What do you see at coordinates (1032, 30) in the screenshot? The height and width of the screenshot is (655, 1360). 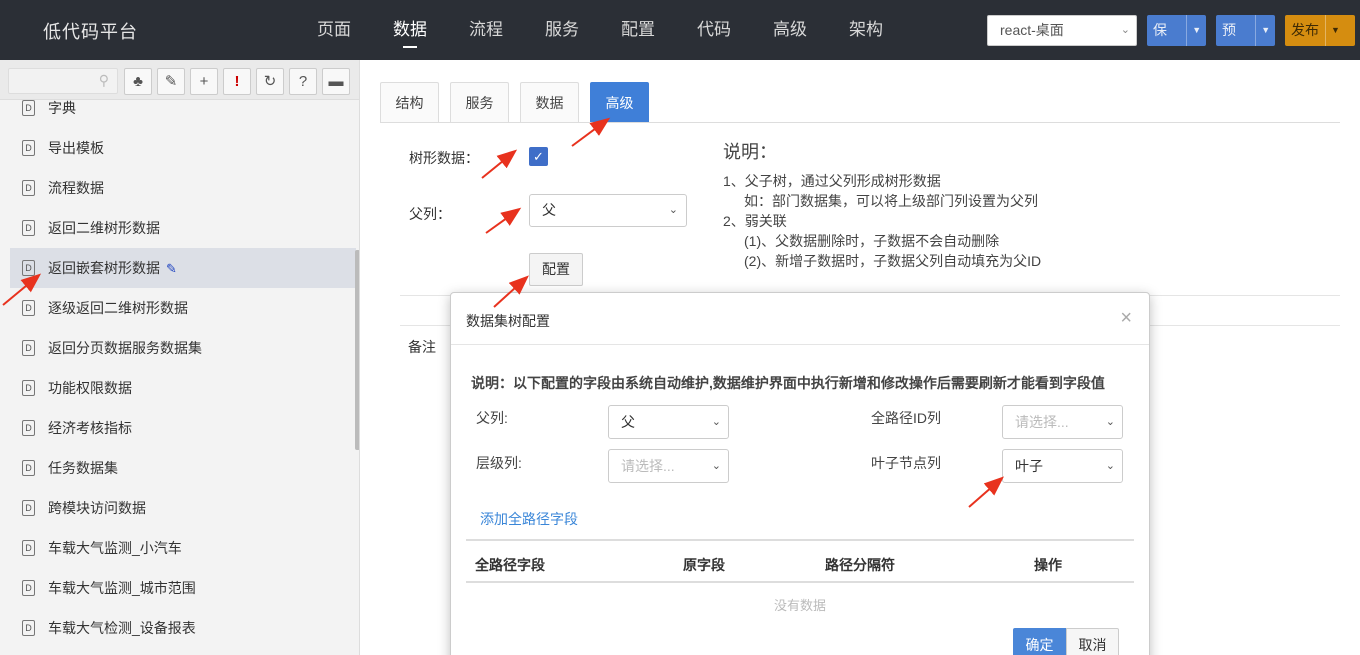 I see `environment-select-value: react-桌面` at bounding box center [1032, 30].